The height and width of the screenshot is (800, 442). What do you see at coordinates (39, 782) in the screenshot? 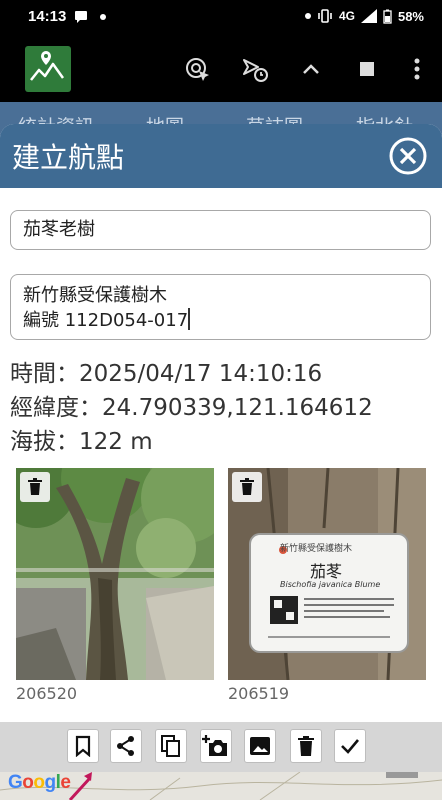
I see `google-logo: Google` at bounding box center [39, 782].